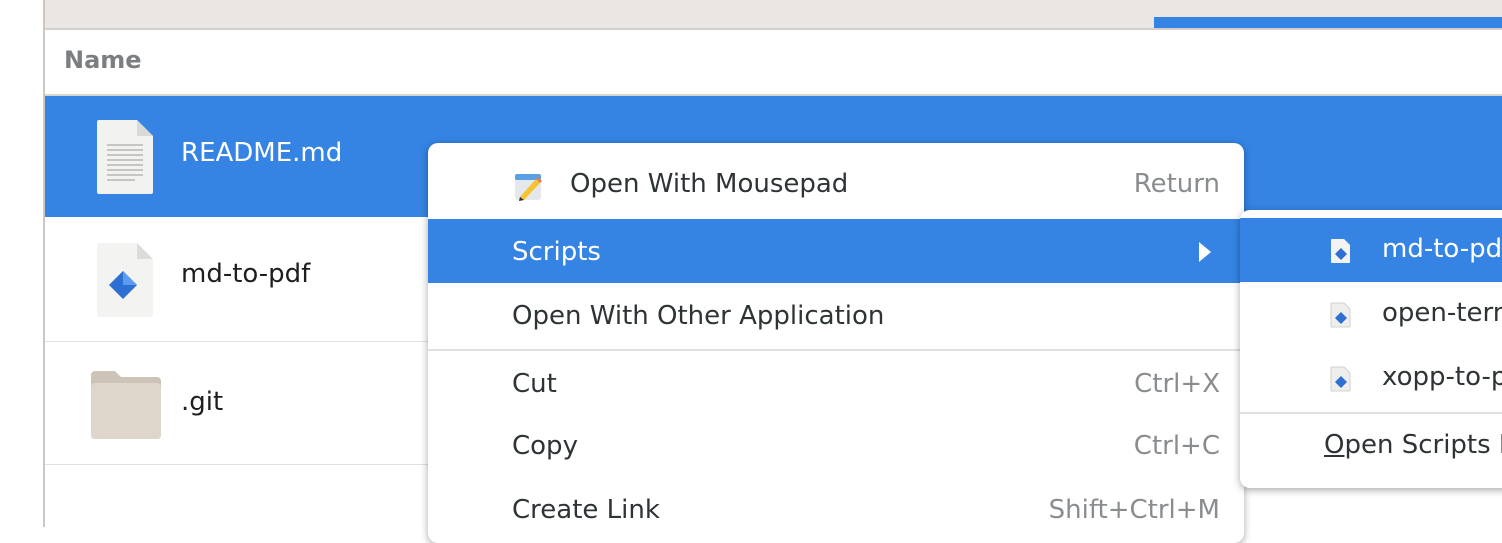 The width and height of the screenshot is (1502, 543). I want to click on menu-item-shortcut: Return, so click(1176, 184).